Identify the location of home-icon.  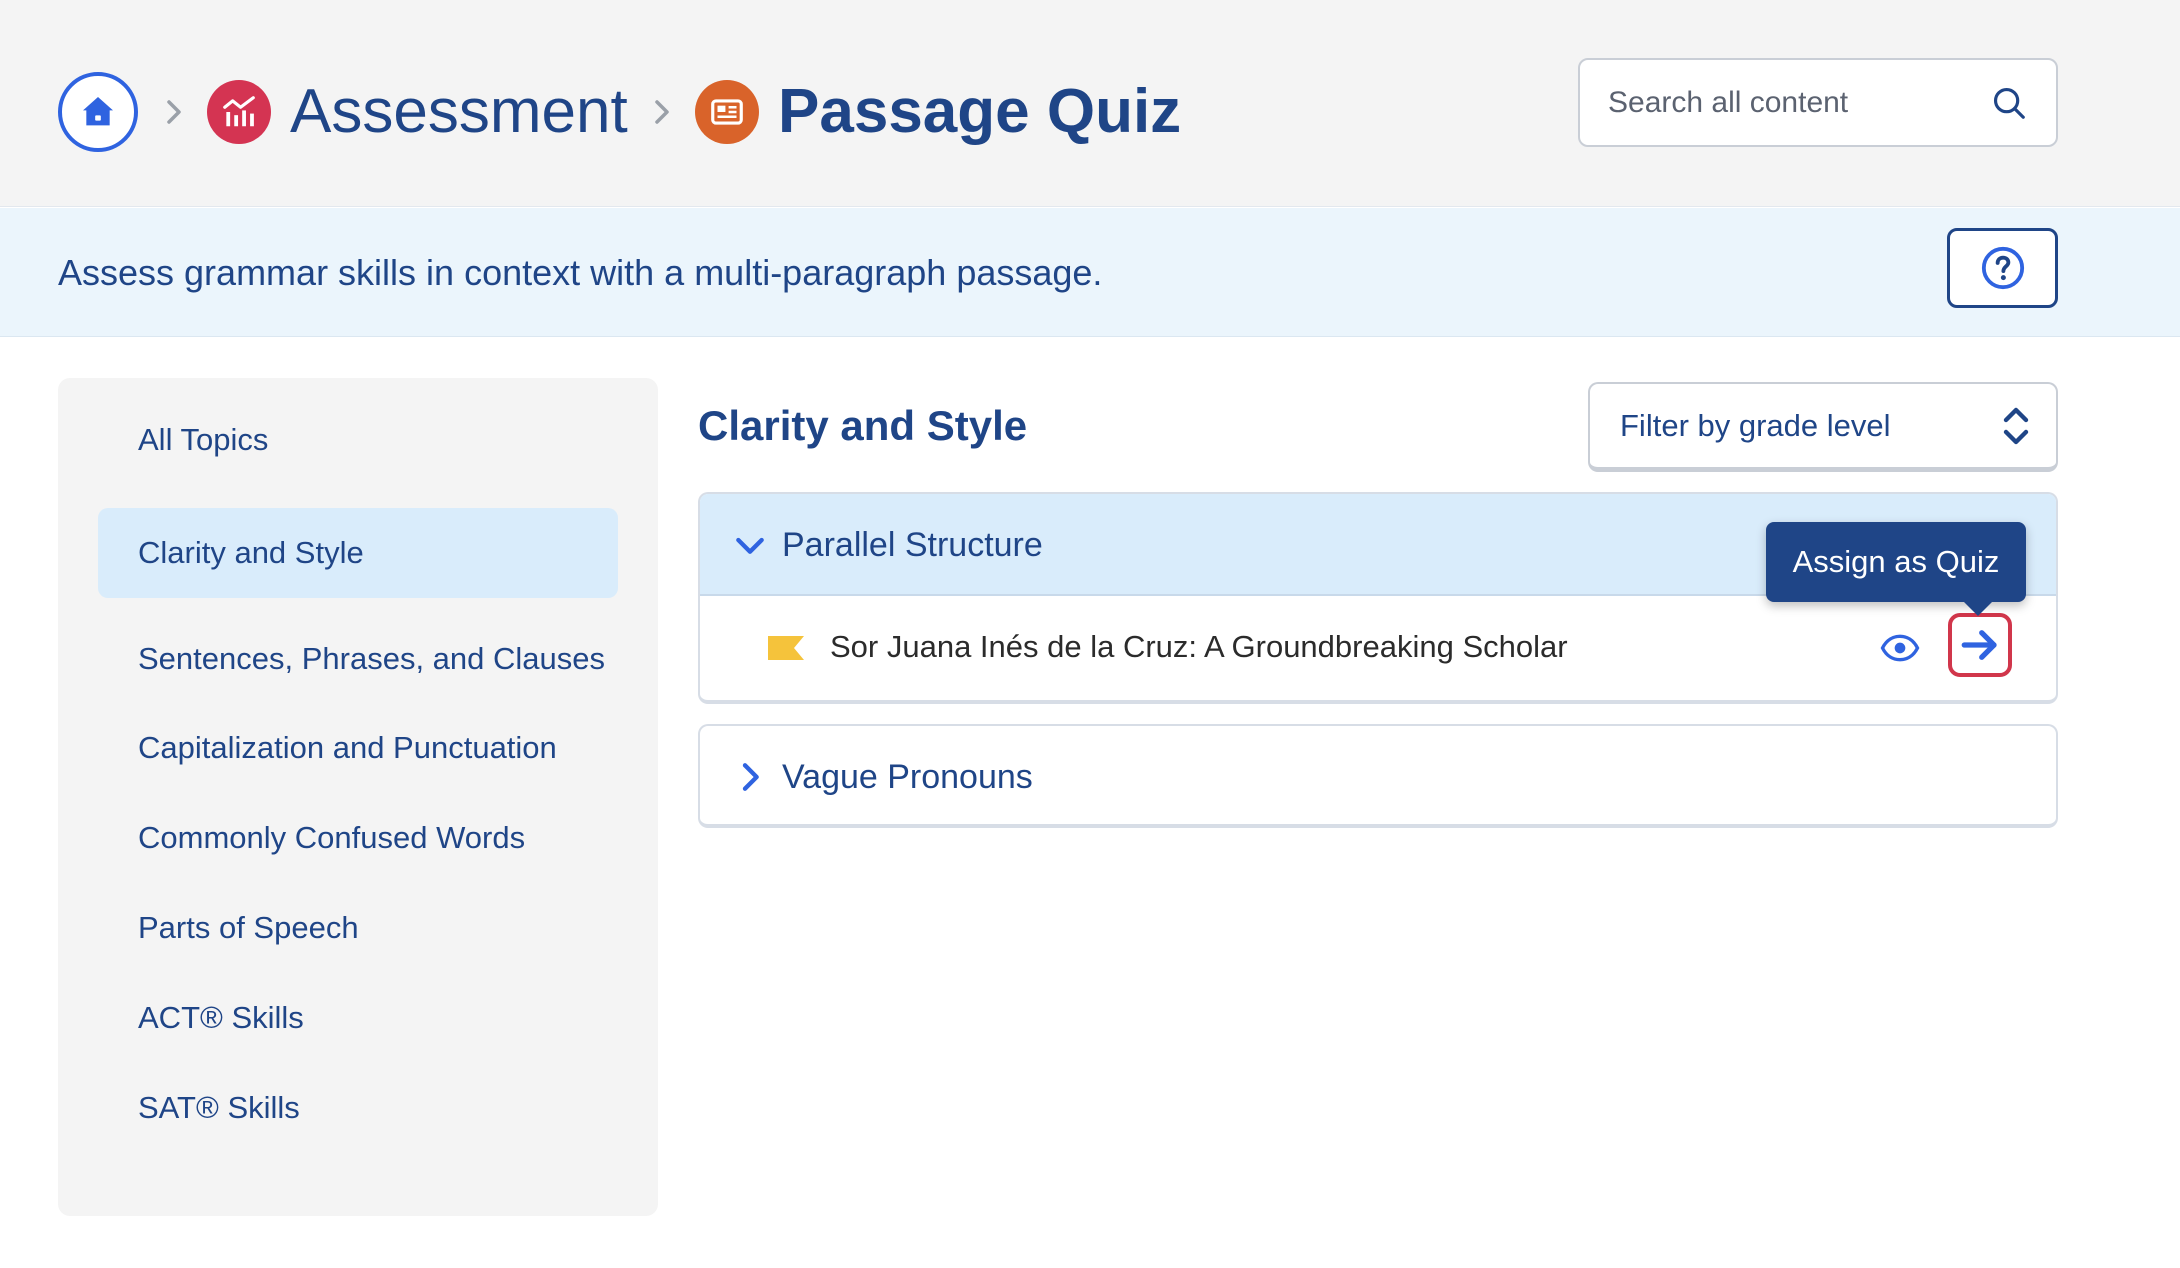
(98, 111).